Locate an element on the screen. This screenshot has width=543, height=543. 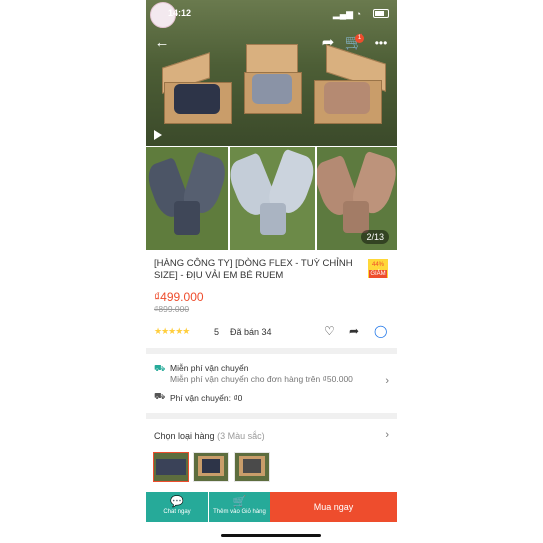
rating-row: ★★★★★ 5 Đã bán 34 ♡ ➦ ◯ is located at coordinates (271, 331).